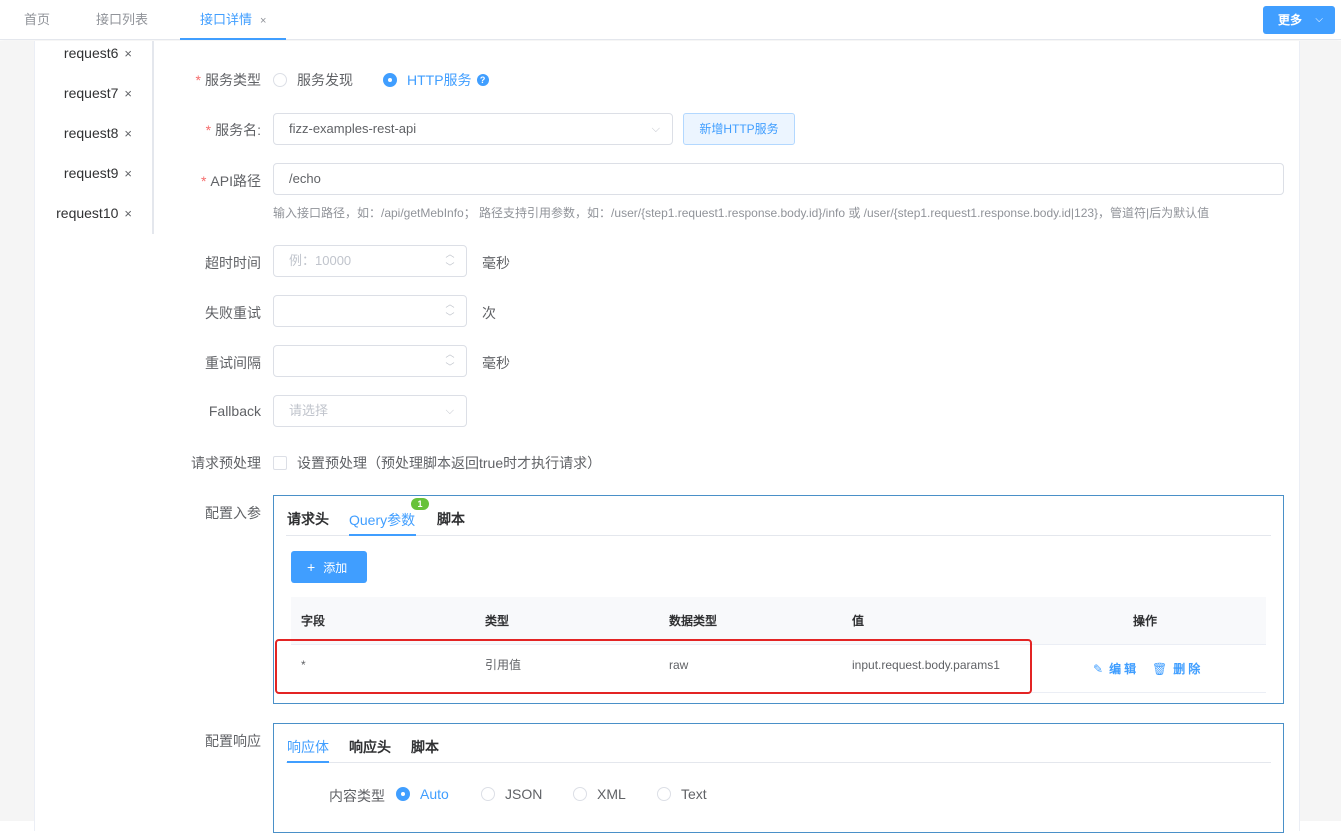 Image resolution: width=1341 pixels, height=833 pixels. What do you see at coordinates (437, 463) in the screenshot?
I see `preprocess-checkbox: 设置预处理（预处理脚本返回true时才执行请求）` at bounding box center [437, 463].